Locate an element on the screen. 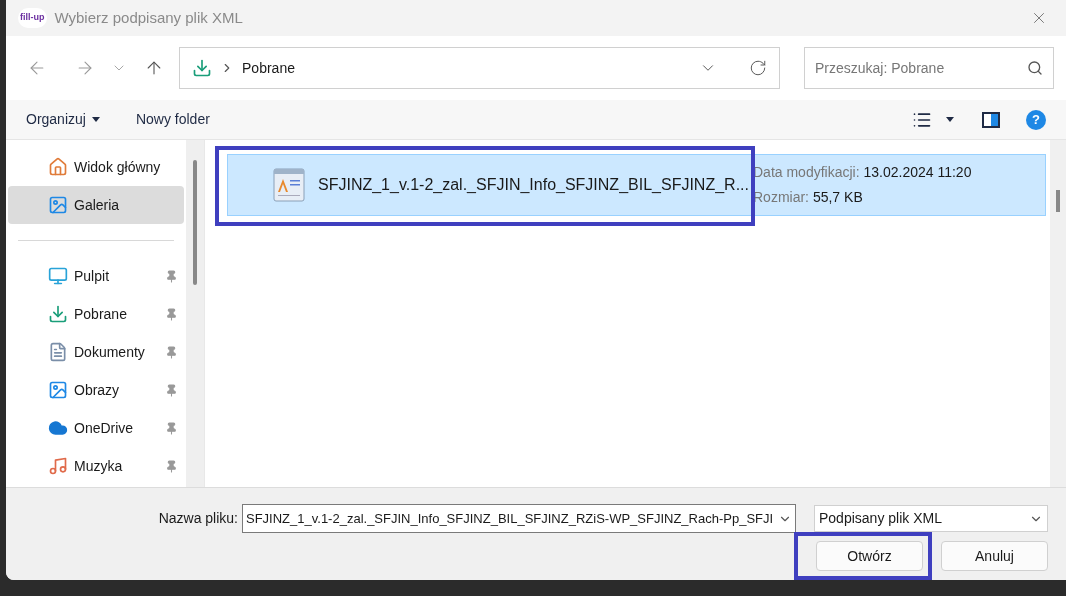 This screenshot has height=596, width=1066. refresh-icon is located at coordinates (758, 68).